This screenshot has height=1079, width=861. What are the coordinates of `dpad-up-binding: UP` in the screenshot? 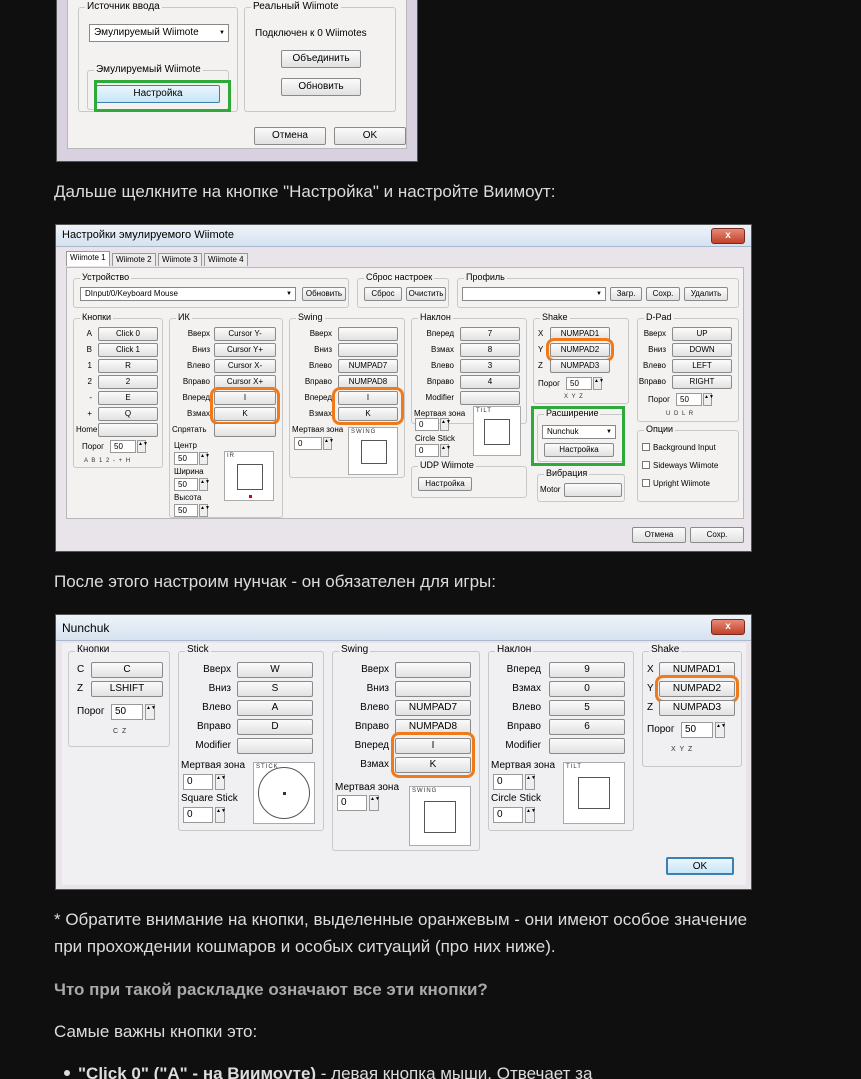 It's located at (702, 334).